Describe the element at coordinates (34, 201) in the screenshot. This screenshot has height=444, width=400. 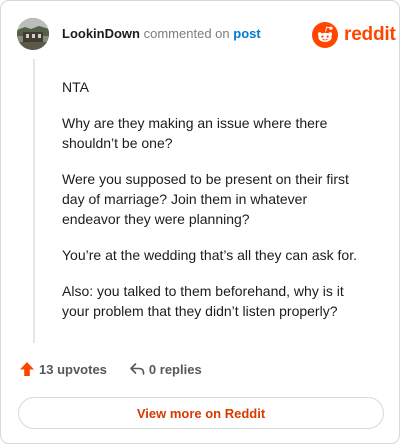
I see `thread-line` at that location.